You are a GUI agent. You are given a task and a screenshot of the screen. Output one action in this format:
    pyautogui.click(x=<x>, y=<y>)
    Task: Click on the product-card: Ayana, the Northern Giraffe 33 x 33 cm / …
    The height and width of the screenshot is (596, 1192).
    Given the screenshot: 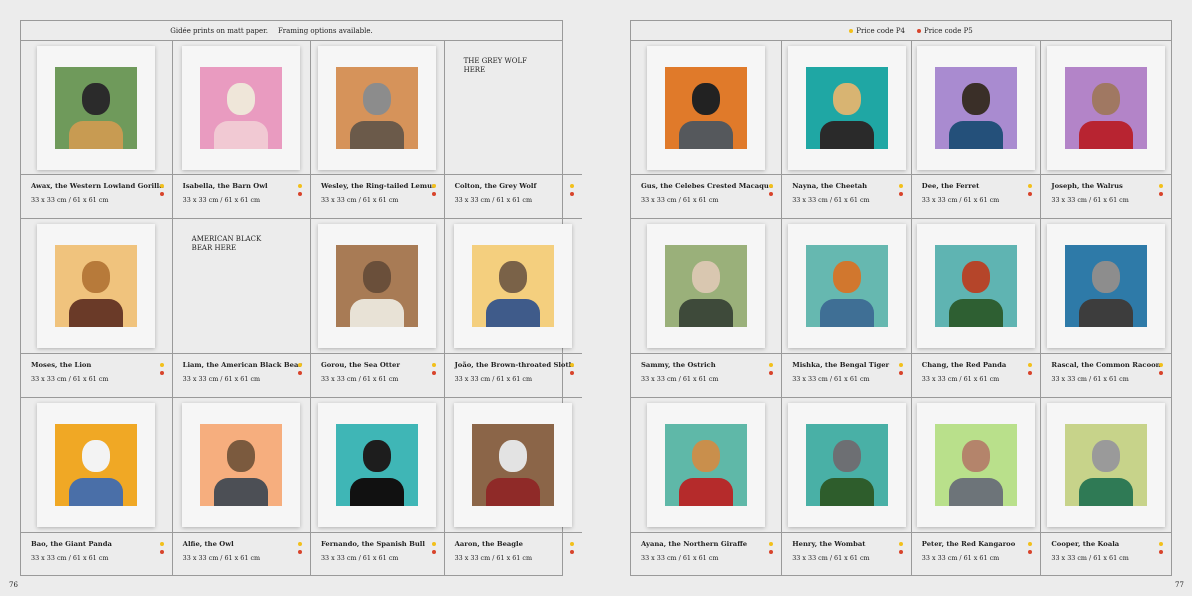 What is the action you would take?
    pyautogui.click(x=707, y=486)
    